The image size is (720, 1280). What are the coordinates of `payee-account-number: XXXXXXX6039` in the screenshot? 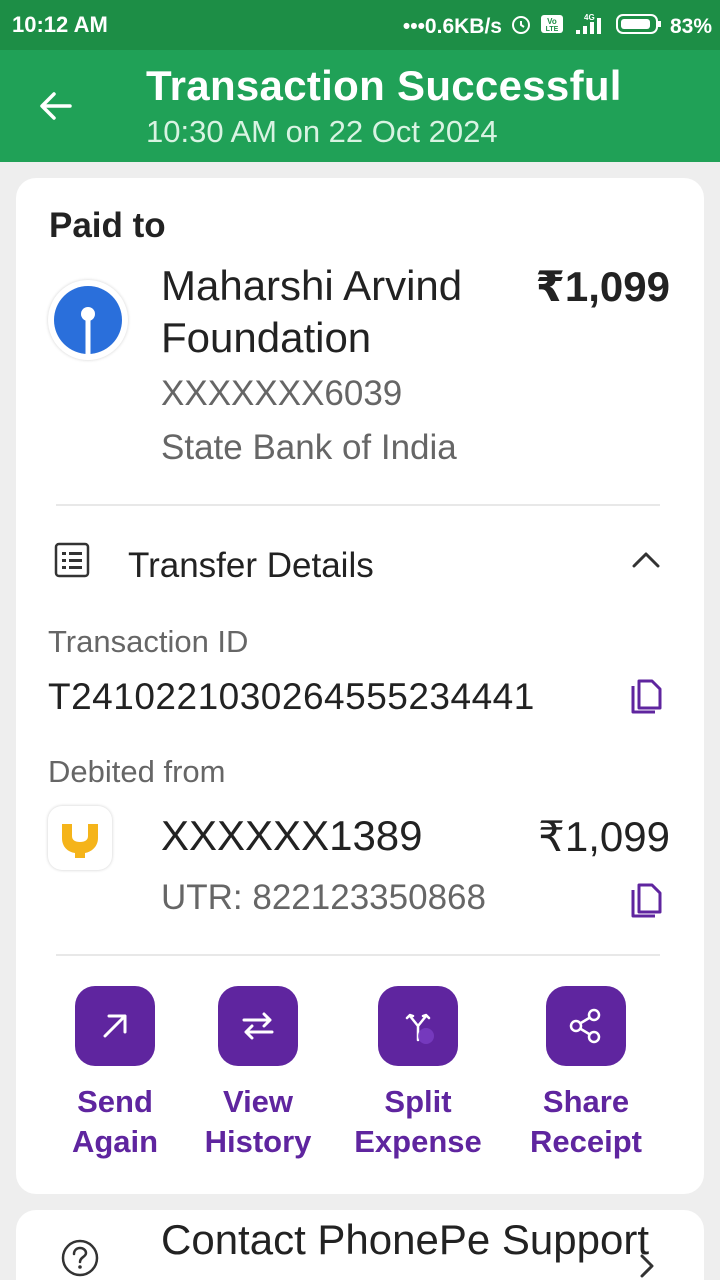 It's located at (282, 393).